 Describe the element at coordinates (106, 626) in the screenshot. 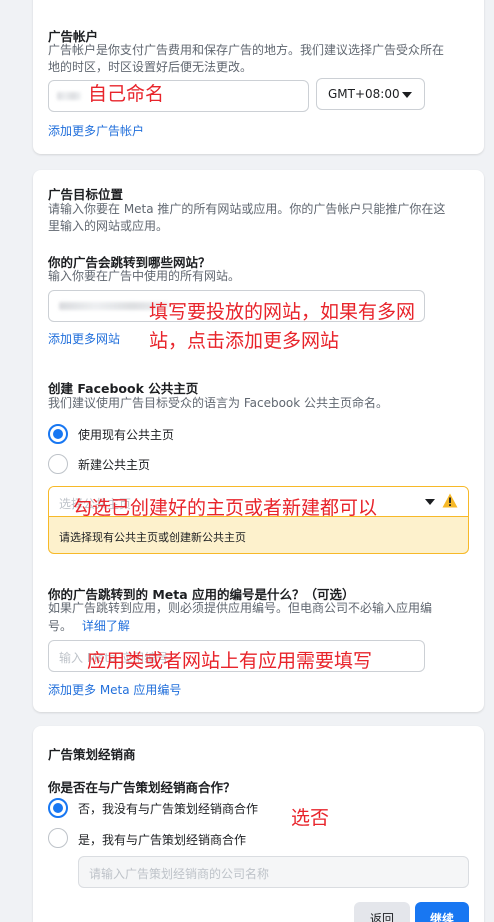

I see `learn-more-link: 详细了解` at that location.